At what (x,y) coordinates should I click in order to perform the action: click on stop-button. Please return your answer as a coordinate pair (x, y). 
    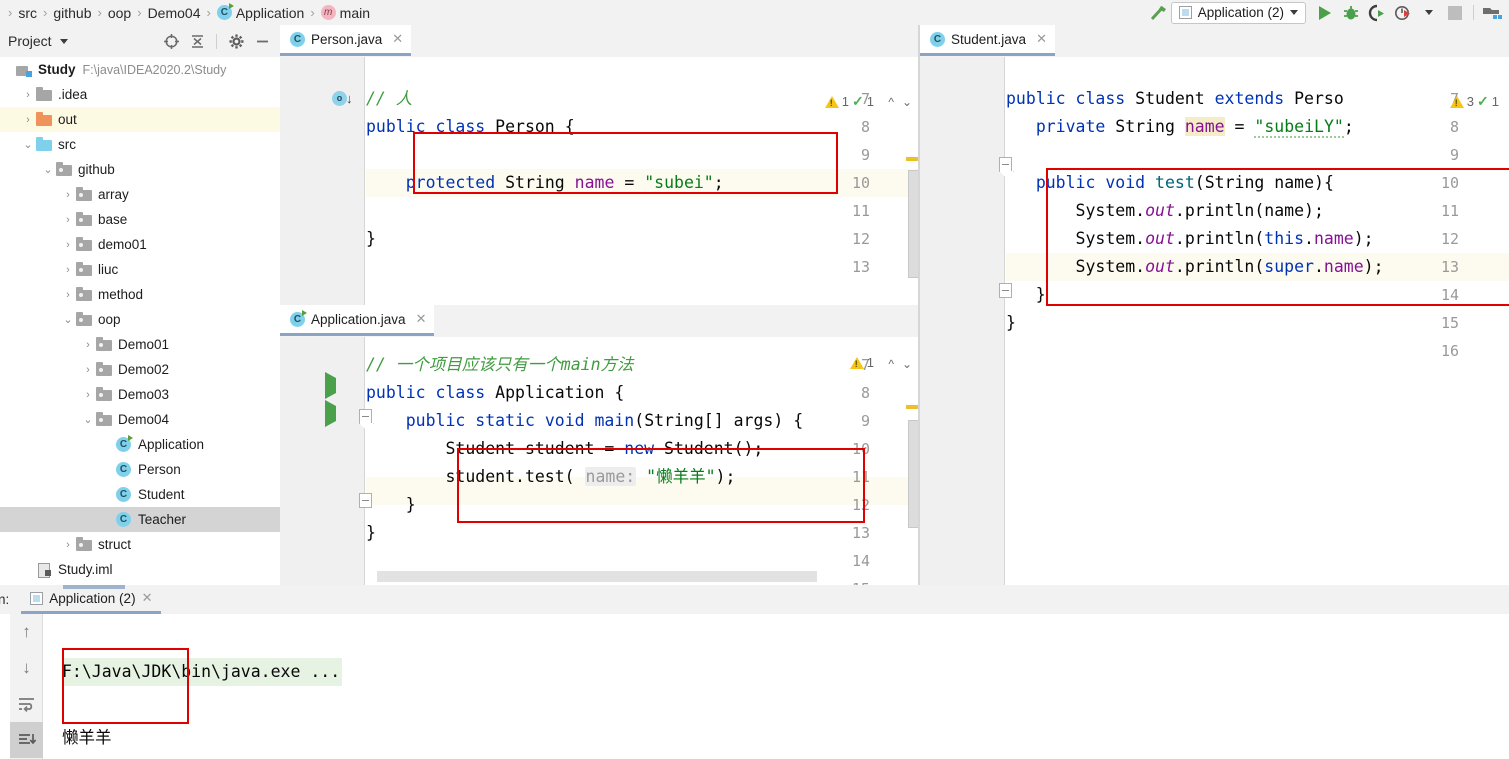
    Looking at the image, I should click on (1455, 13).